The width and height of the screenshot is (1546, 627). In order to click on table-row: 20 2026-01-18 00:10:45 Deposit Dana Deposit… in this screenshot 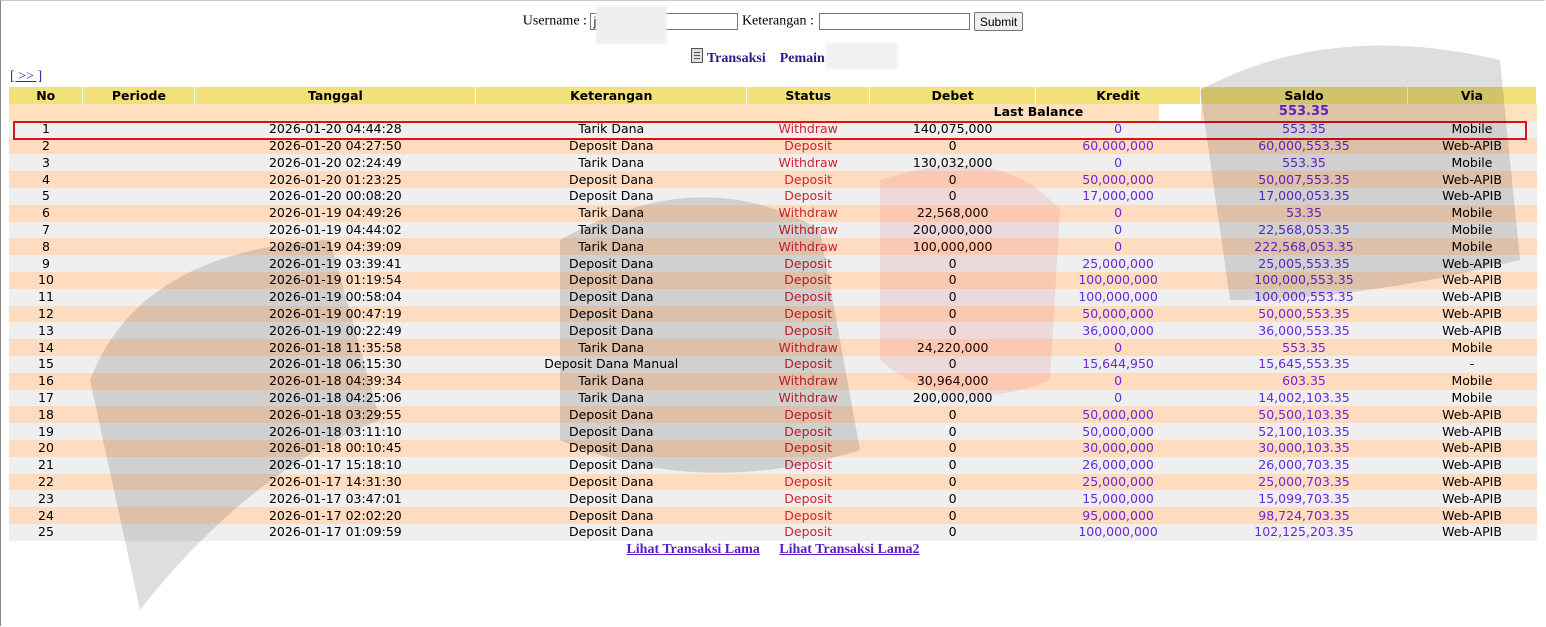, I will do `click(773, 448)`.